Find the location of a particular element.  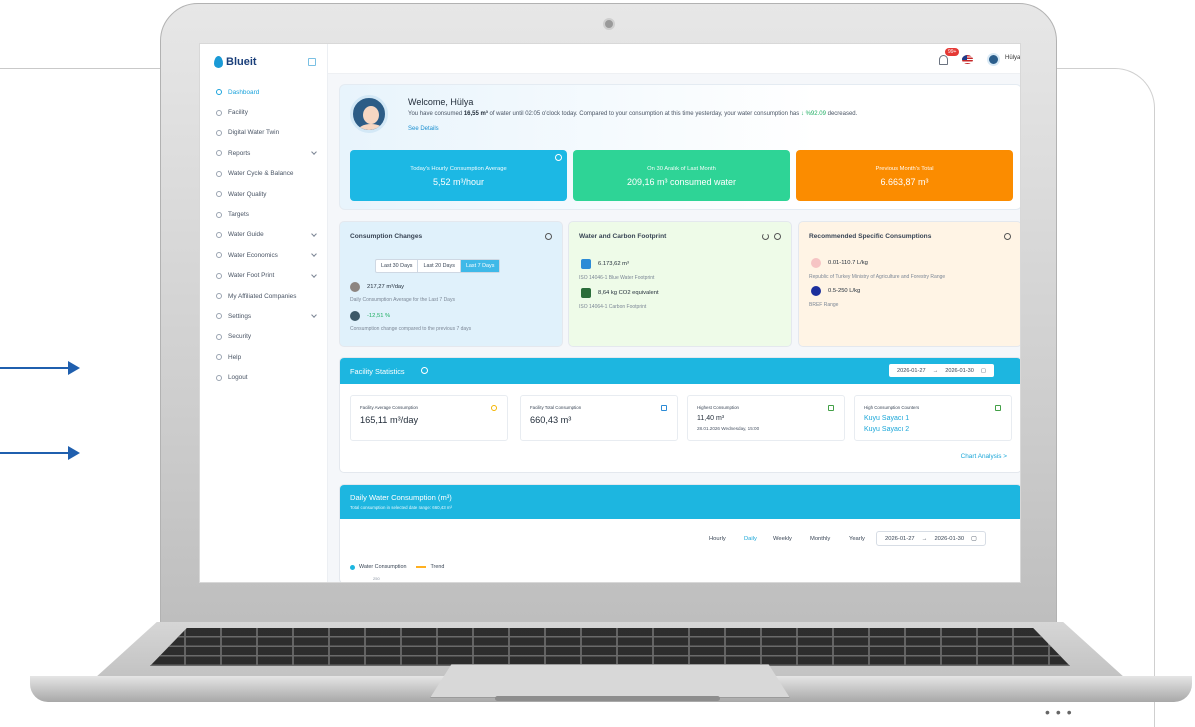

period-hourly: Hourly is located at coordinates (717, 539).